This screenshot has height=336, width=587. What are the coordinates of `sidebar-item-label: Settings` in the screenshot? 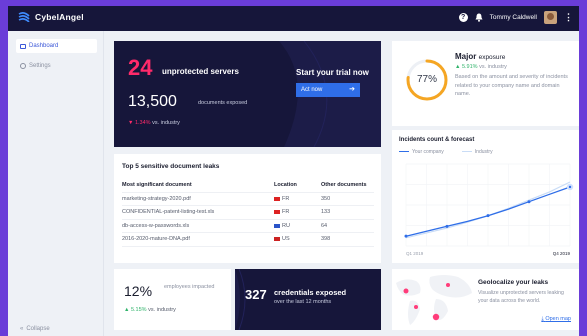 It's located at (40, 66).